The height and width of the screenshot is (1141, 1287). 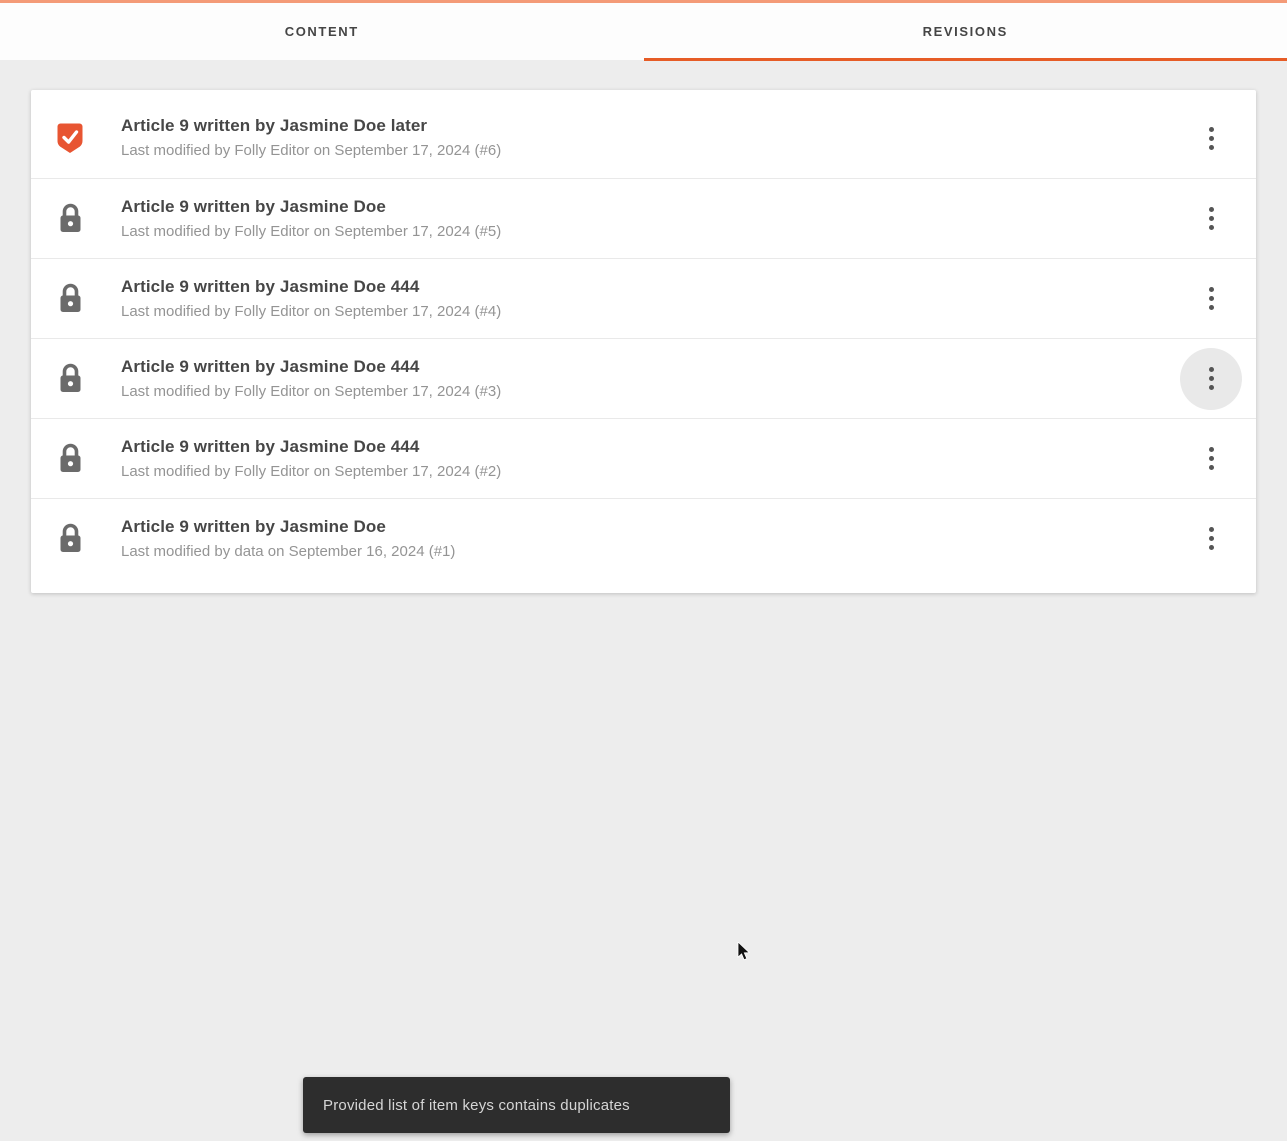 I want to click on tab-content-label: CONTENT, so click(x=321, y=31).